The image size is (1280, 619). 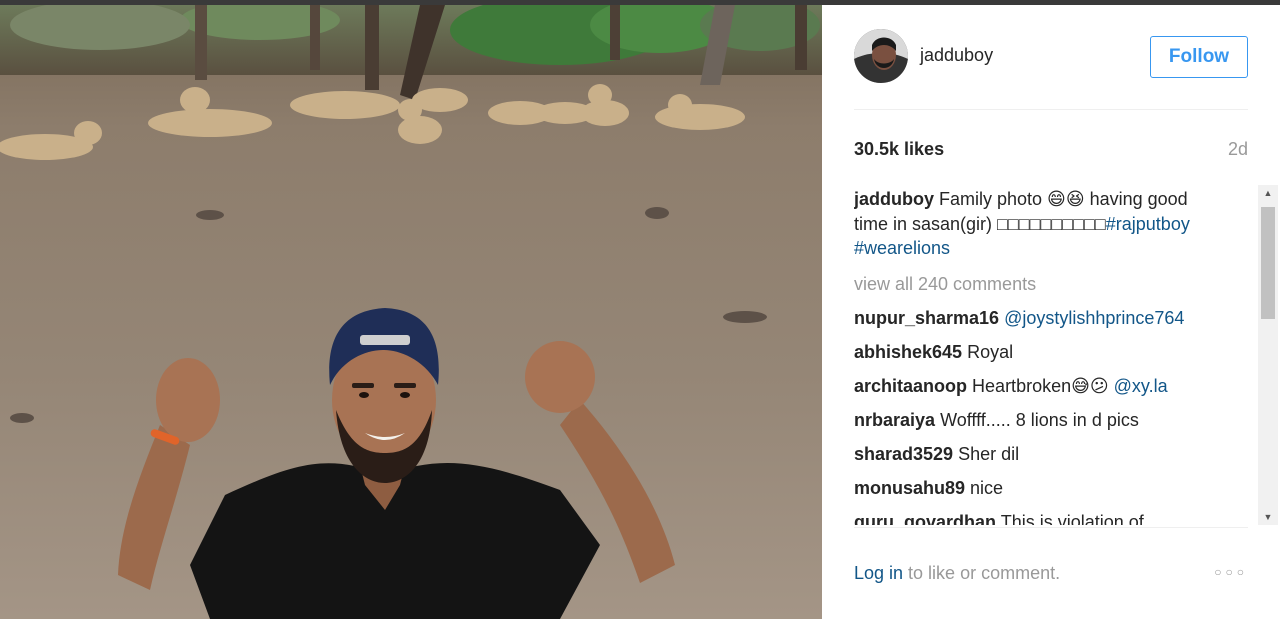 What do you see at coordinates (956, 55) in the screenshot?
I see `post-username: jadduboy` at bounding box center [956, 55].